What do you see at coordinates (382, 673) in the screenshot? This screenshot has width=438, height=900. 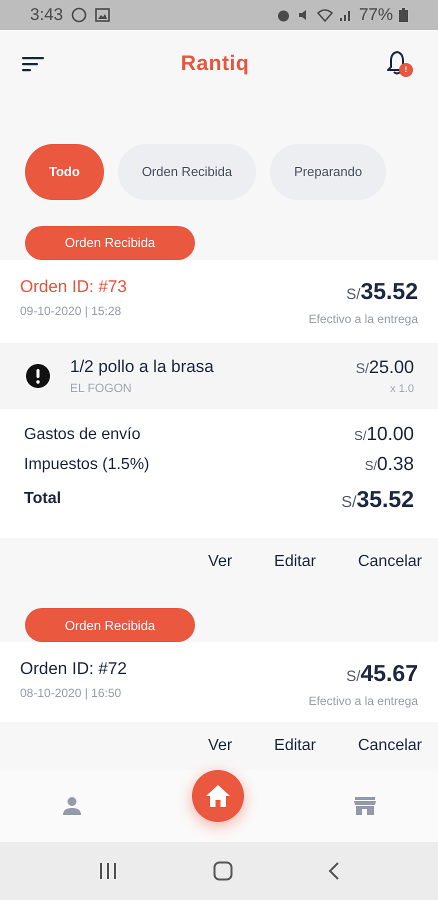 I see `order-amount: S/45.67` at bounding box center [382, 673].